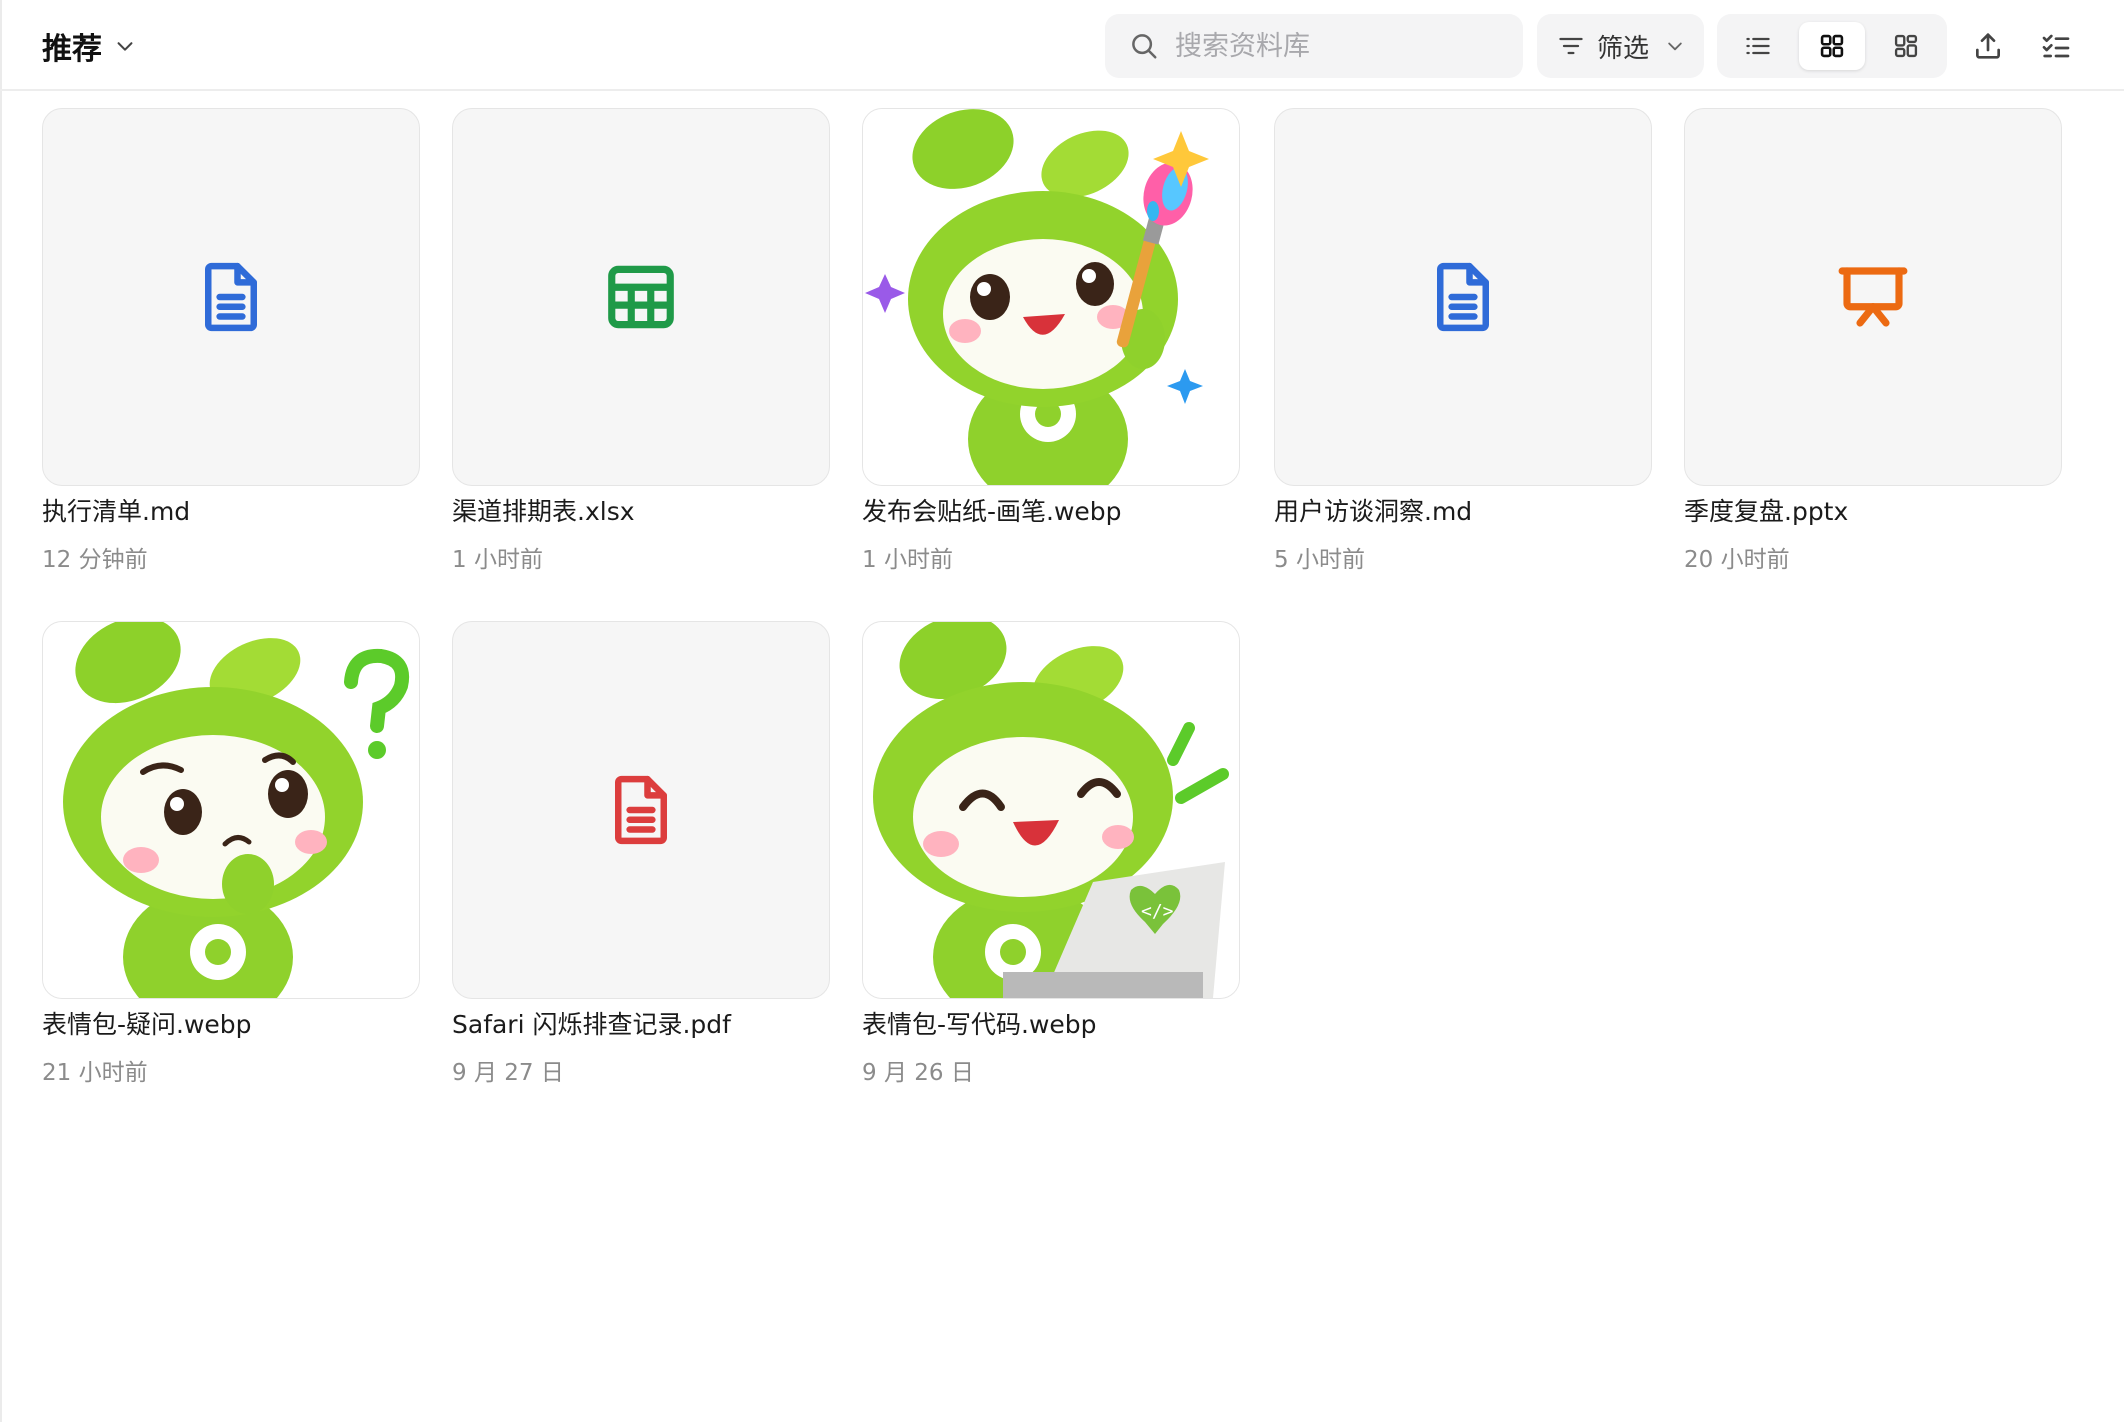 This screenshot has width=2124, height=1422. Describe the element at coordinates (1319, 560) in the screenshot. I see `file-modified-time: 5 小时前` at that location.